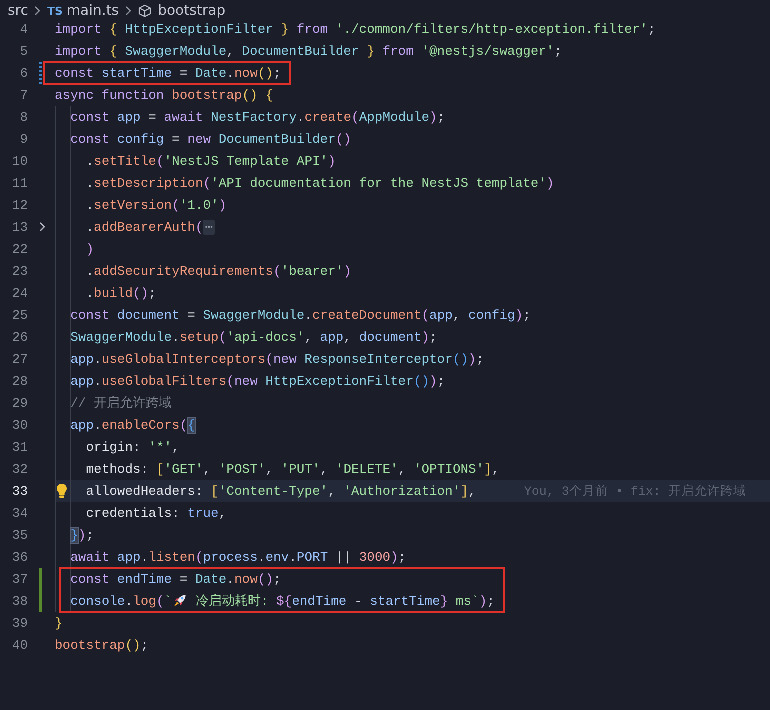 The image size is (770, 710). I want to click on code-line: allowedHeaders: ['Content-Type', 'Authorization'],, so click(281, 491).